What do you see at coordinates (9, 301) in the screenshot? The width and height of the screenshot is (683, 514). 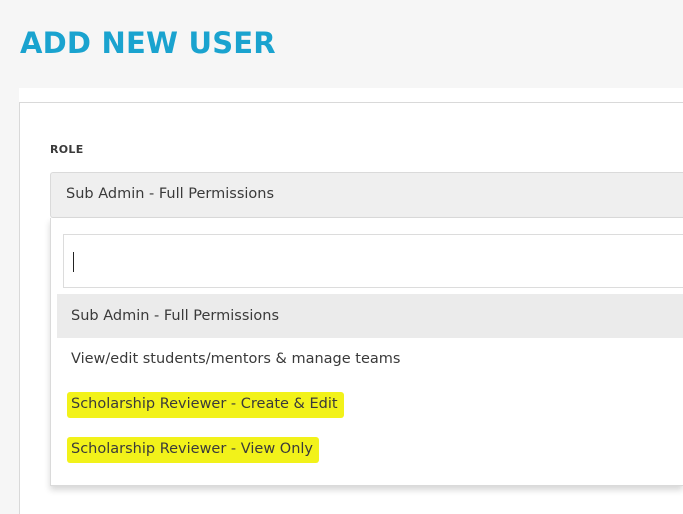 I see `left-gutter` at bounding box center [9, 301].